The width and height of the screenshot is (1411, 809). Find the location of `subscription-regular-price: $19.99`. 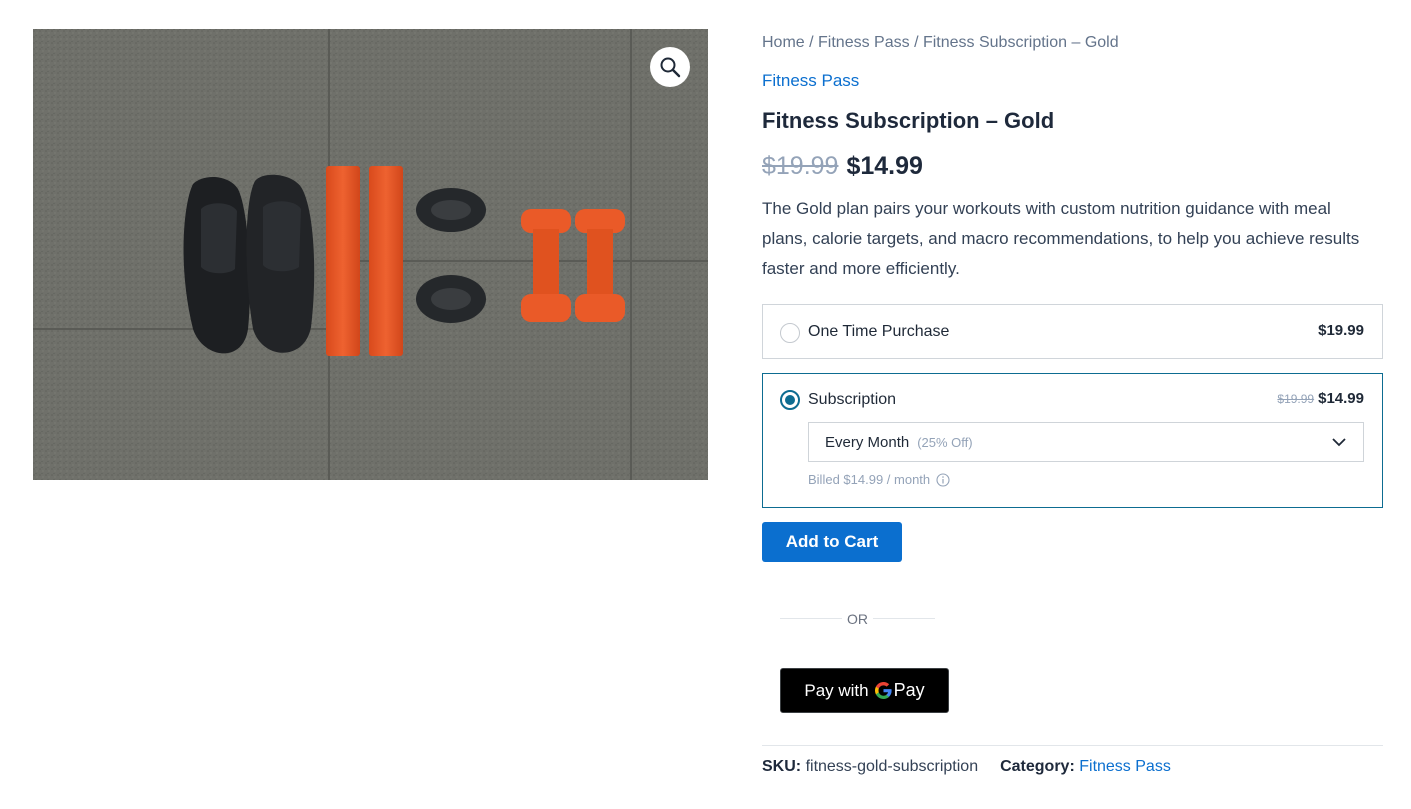

subscription-regular-price: $19.99 is located at coordinates (1296, 399).